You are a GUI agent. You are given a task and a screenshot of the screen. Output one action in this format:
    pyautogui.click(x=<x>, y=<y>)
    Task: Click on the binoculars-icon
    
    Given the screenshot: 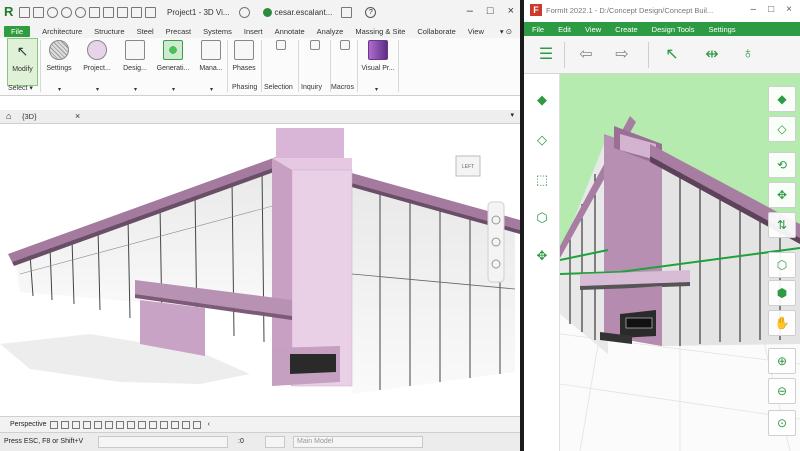 What is the action you would take?
    pyautogui.click(x=244, y=12)
    